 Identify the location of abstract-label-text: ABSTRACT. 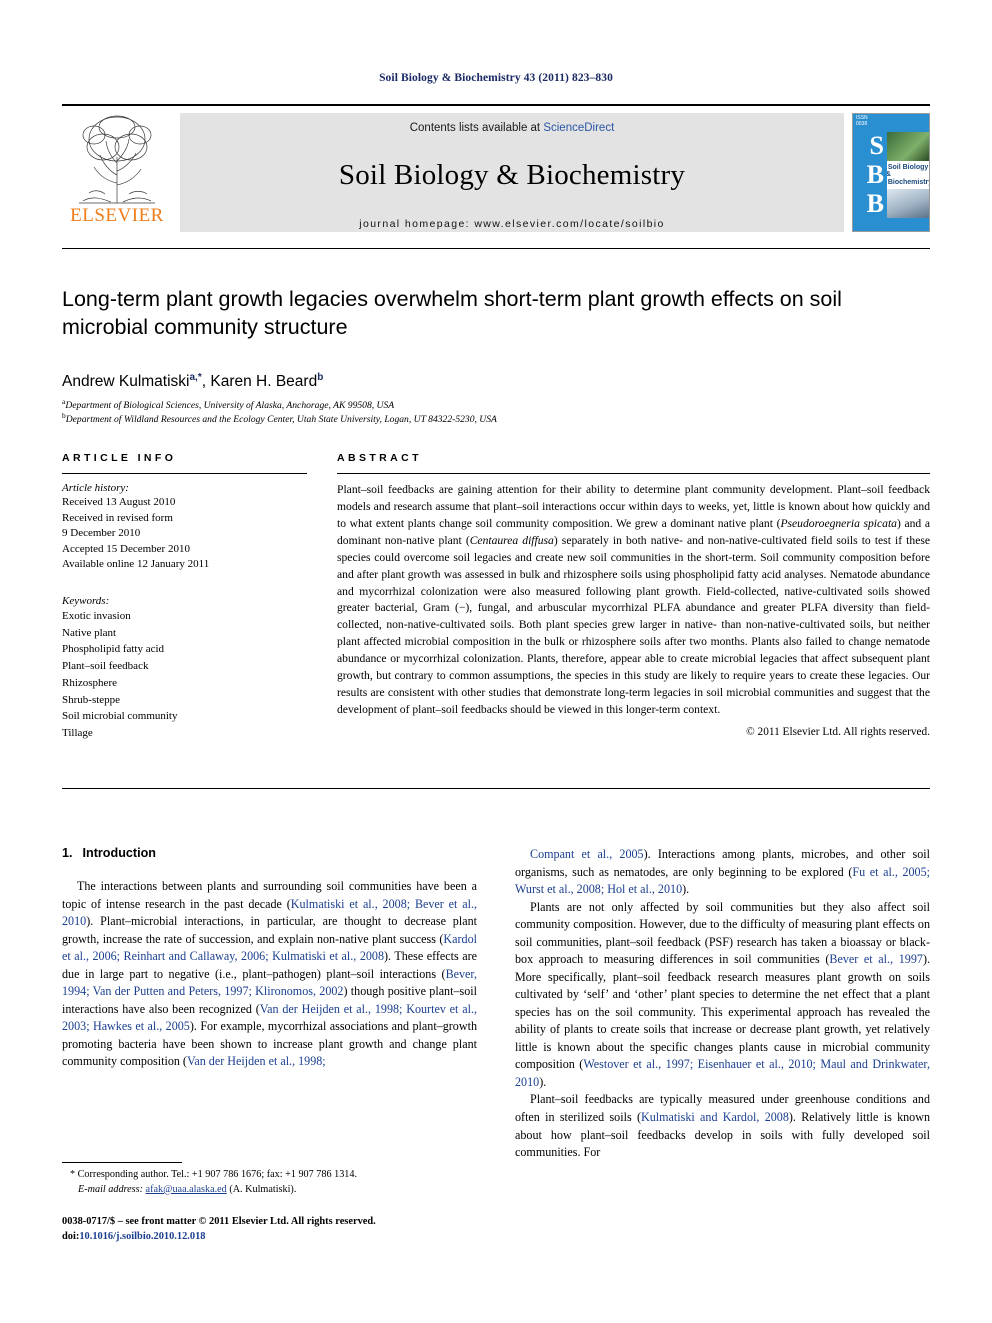
(379, 458).